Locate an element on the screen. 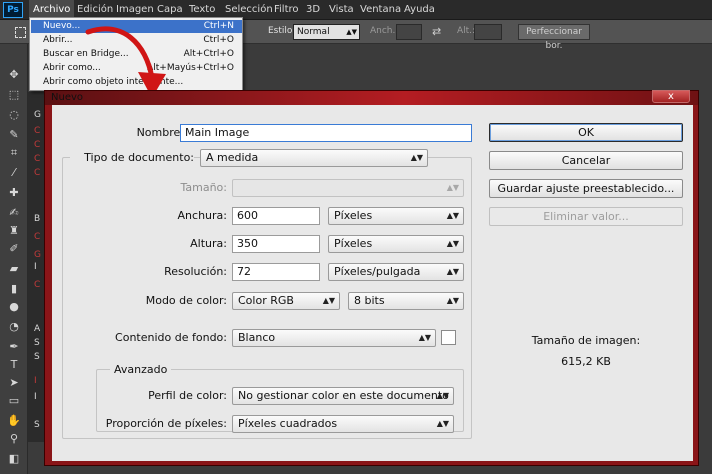  estilo-label: Estilo: is located at coordinates (282, 31).